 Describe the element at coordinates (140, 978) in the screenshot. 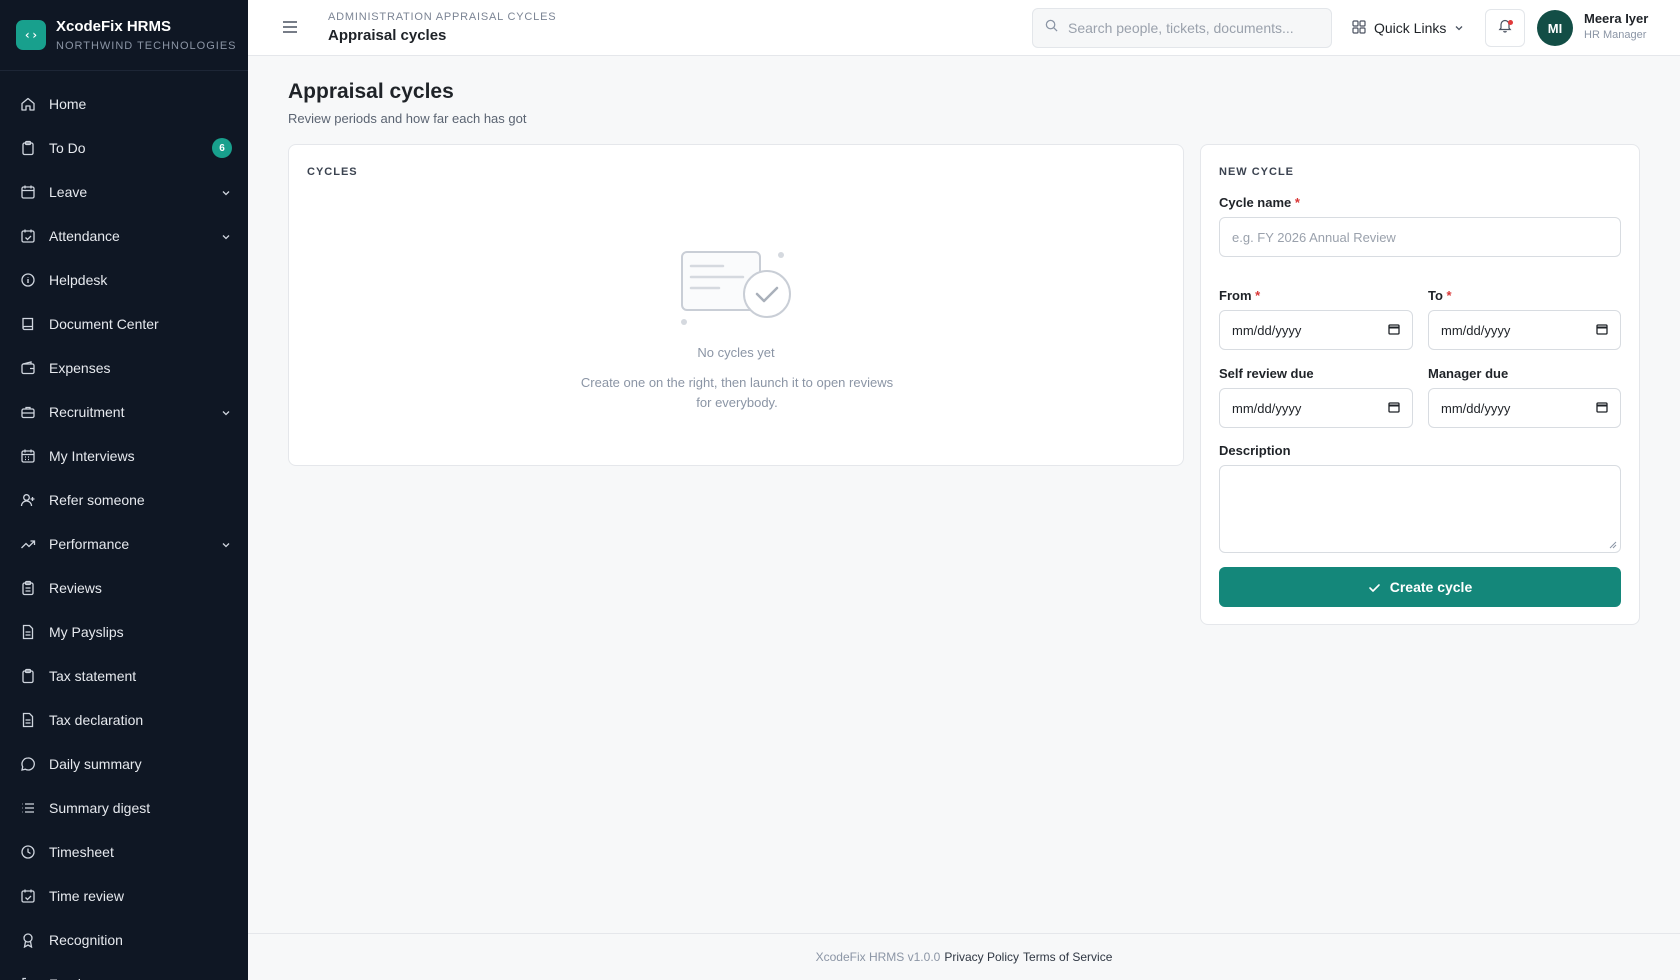

I see `sidebar-item-label: Feeds` at that location.